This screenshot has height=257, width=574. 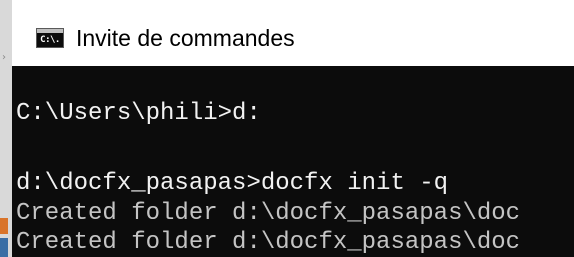 I want to click on console-icon: C:\., so click(x=50, y=38).